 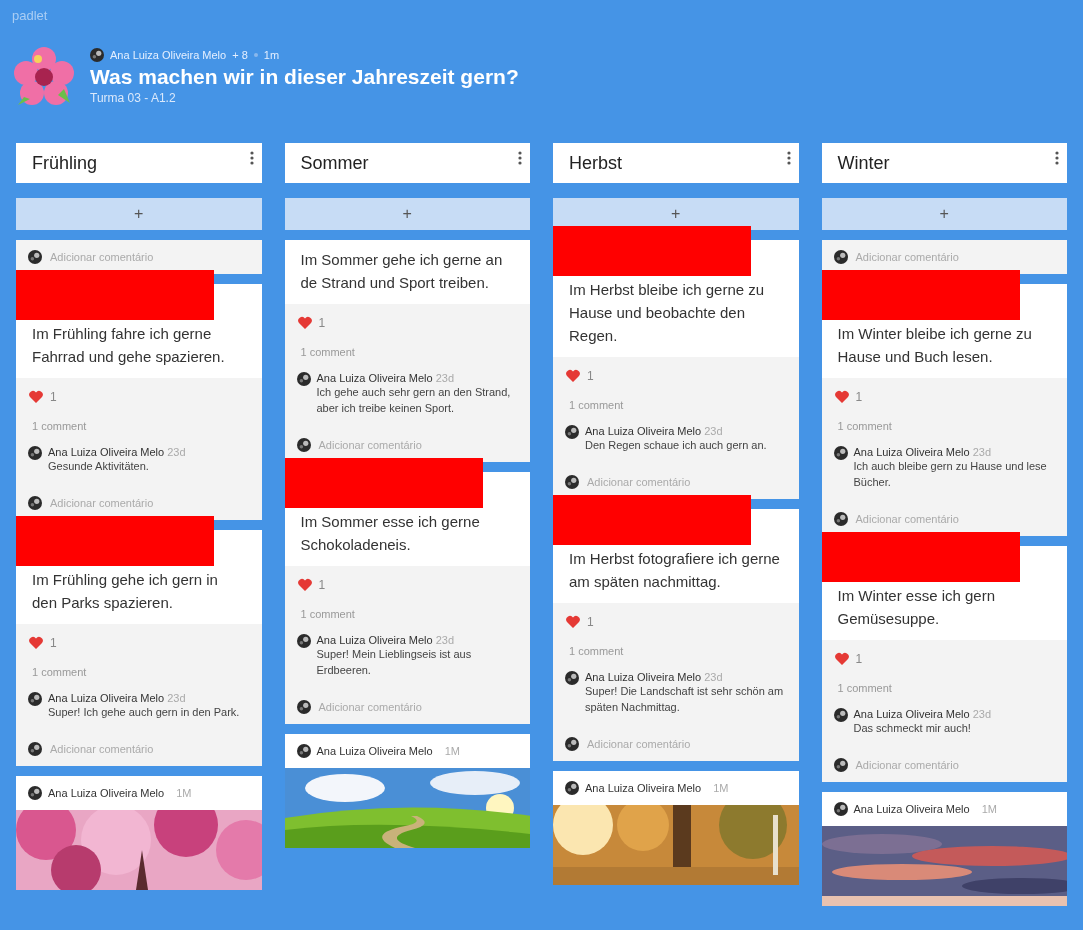 I want to click on post-text: Im Sommer esse ich gerne Schokoladeneis., so click(x=390, y=533).